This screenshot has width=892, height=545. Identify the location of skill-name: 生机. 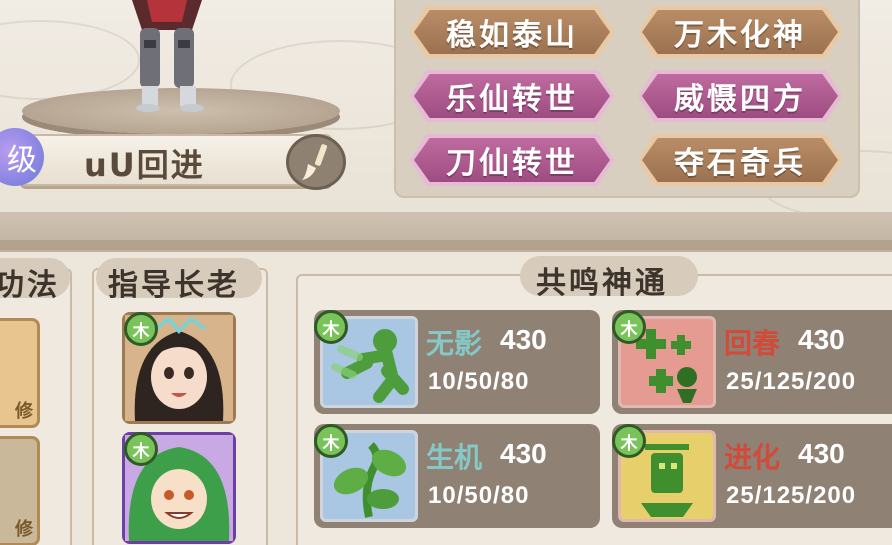
(454, 457).